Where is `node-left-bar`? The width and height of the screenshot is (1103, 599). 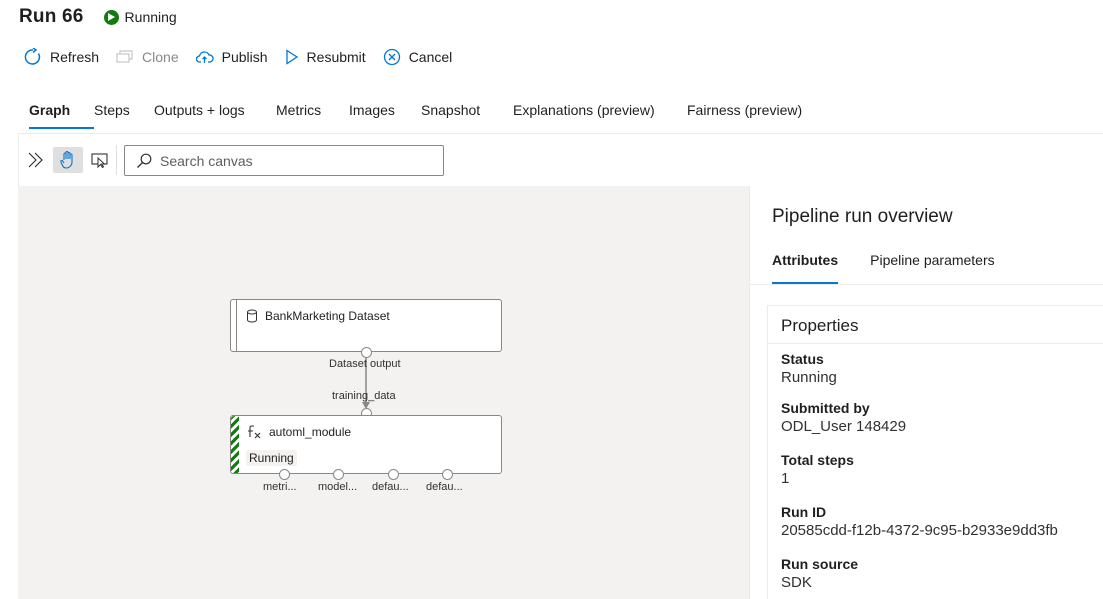
node-left-bar is located at coordinates (236, 325).